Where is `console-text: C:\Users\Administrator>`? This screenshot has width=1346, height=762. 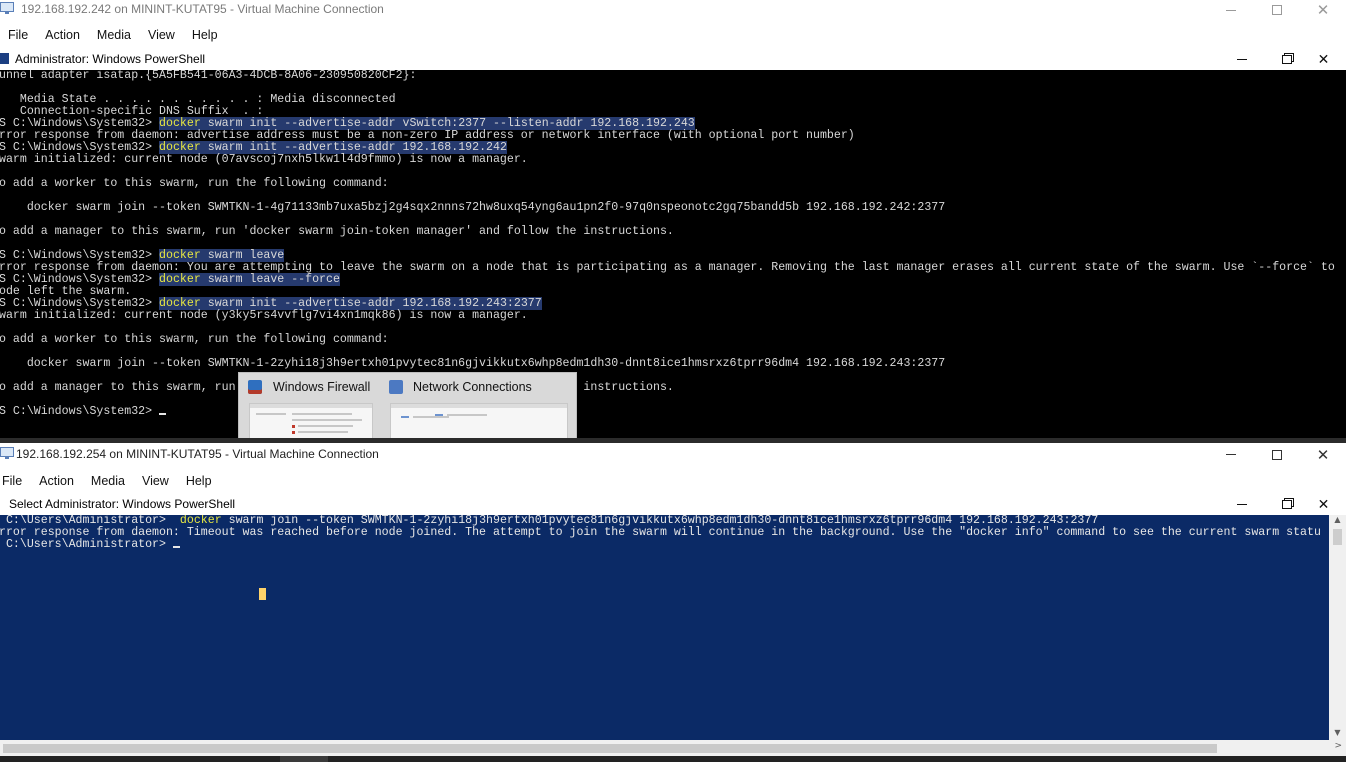
console-text: C:\Users\Administrator> is located at coordinates (86, 544).